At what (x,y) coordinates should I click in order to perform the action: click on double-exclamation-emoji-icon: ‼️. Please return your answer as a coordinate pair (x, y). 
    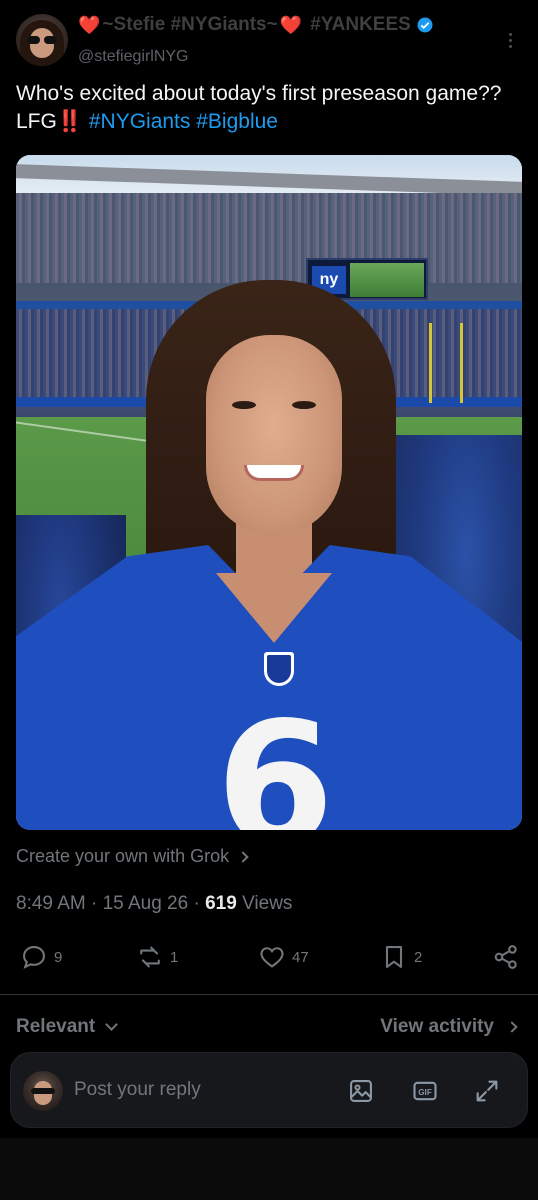
    Looking at the image, I should click on (69, 121).